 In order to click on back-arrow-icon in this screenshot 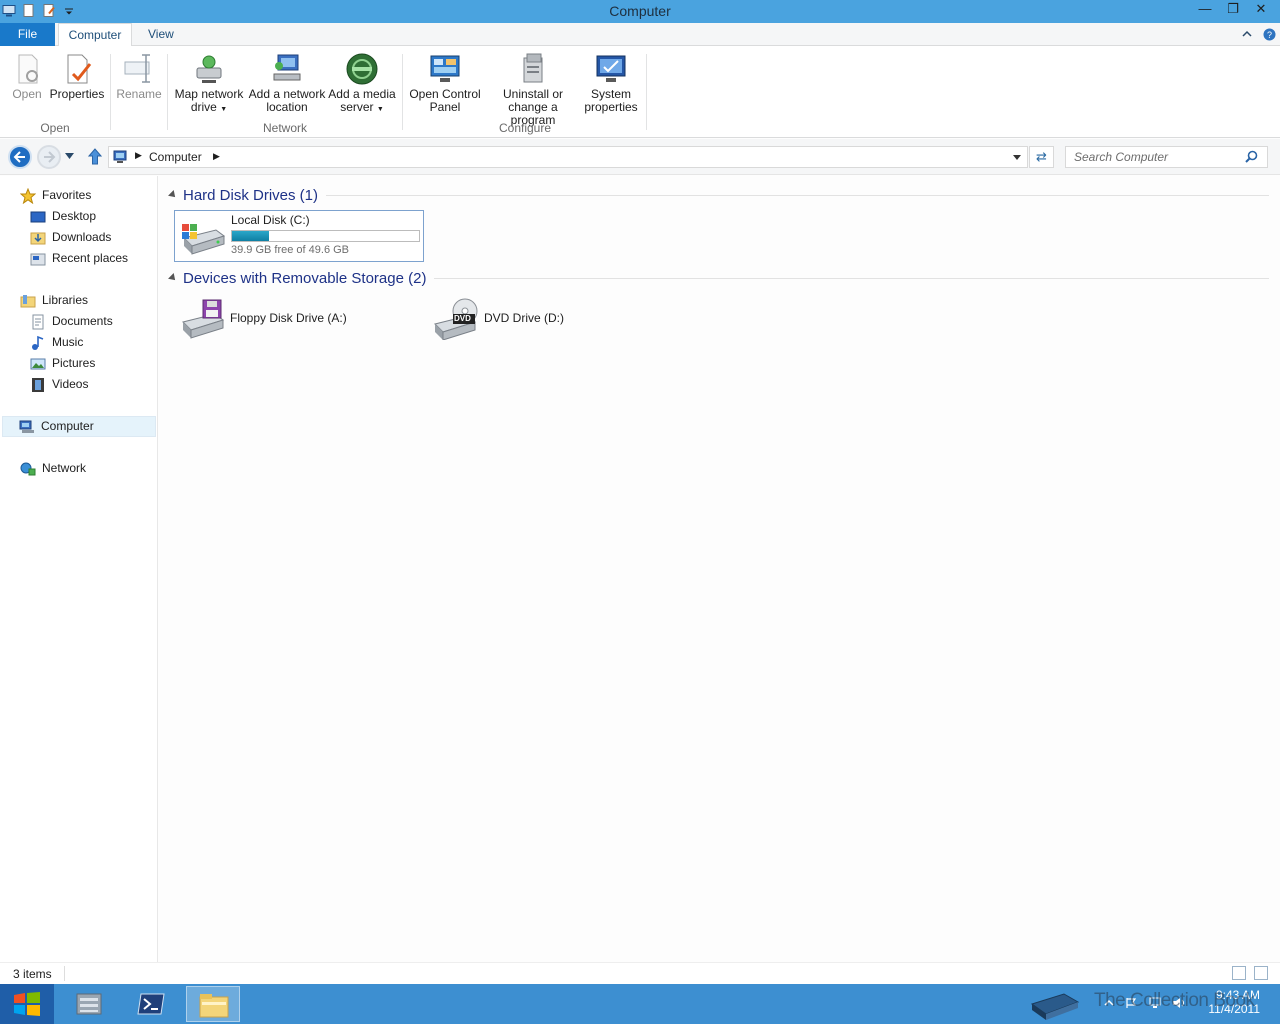, I will do `click(19, 157)`.